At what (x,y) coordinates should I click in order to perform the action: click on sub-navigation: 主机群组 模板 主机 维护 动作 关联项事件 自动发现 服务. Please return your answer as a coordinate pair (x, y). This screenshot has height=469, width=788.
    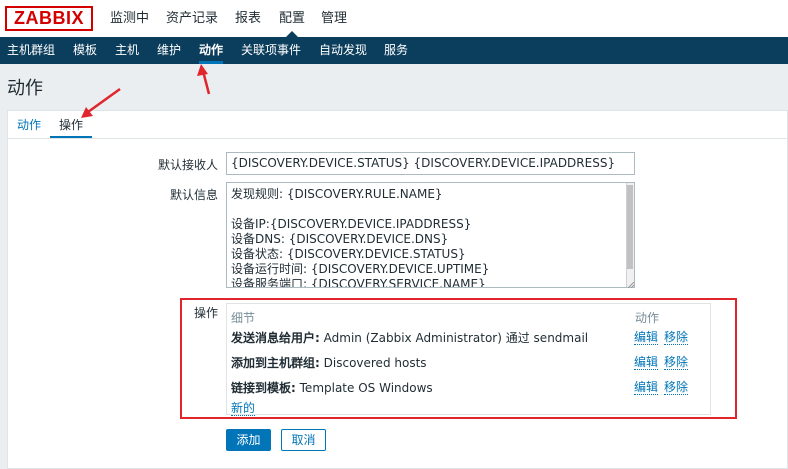
    Looking at the image, I should click on (394, 50).